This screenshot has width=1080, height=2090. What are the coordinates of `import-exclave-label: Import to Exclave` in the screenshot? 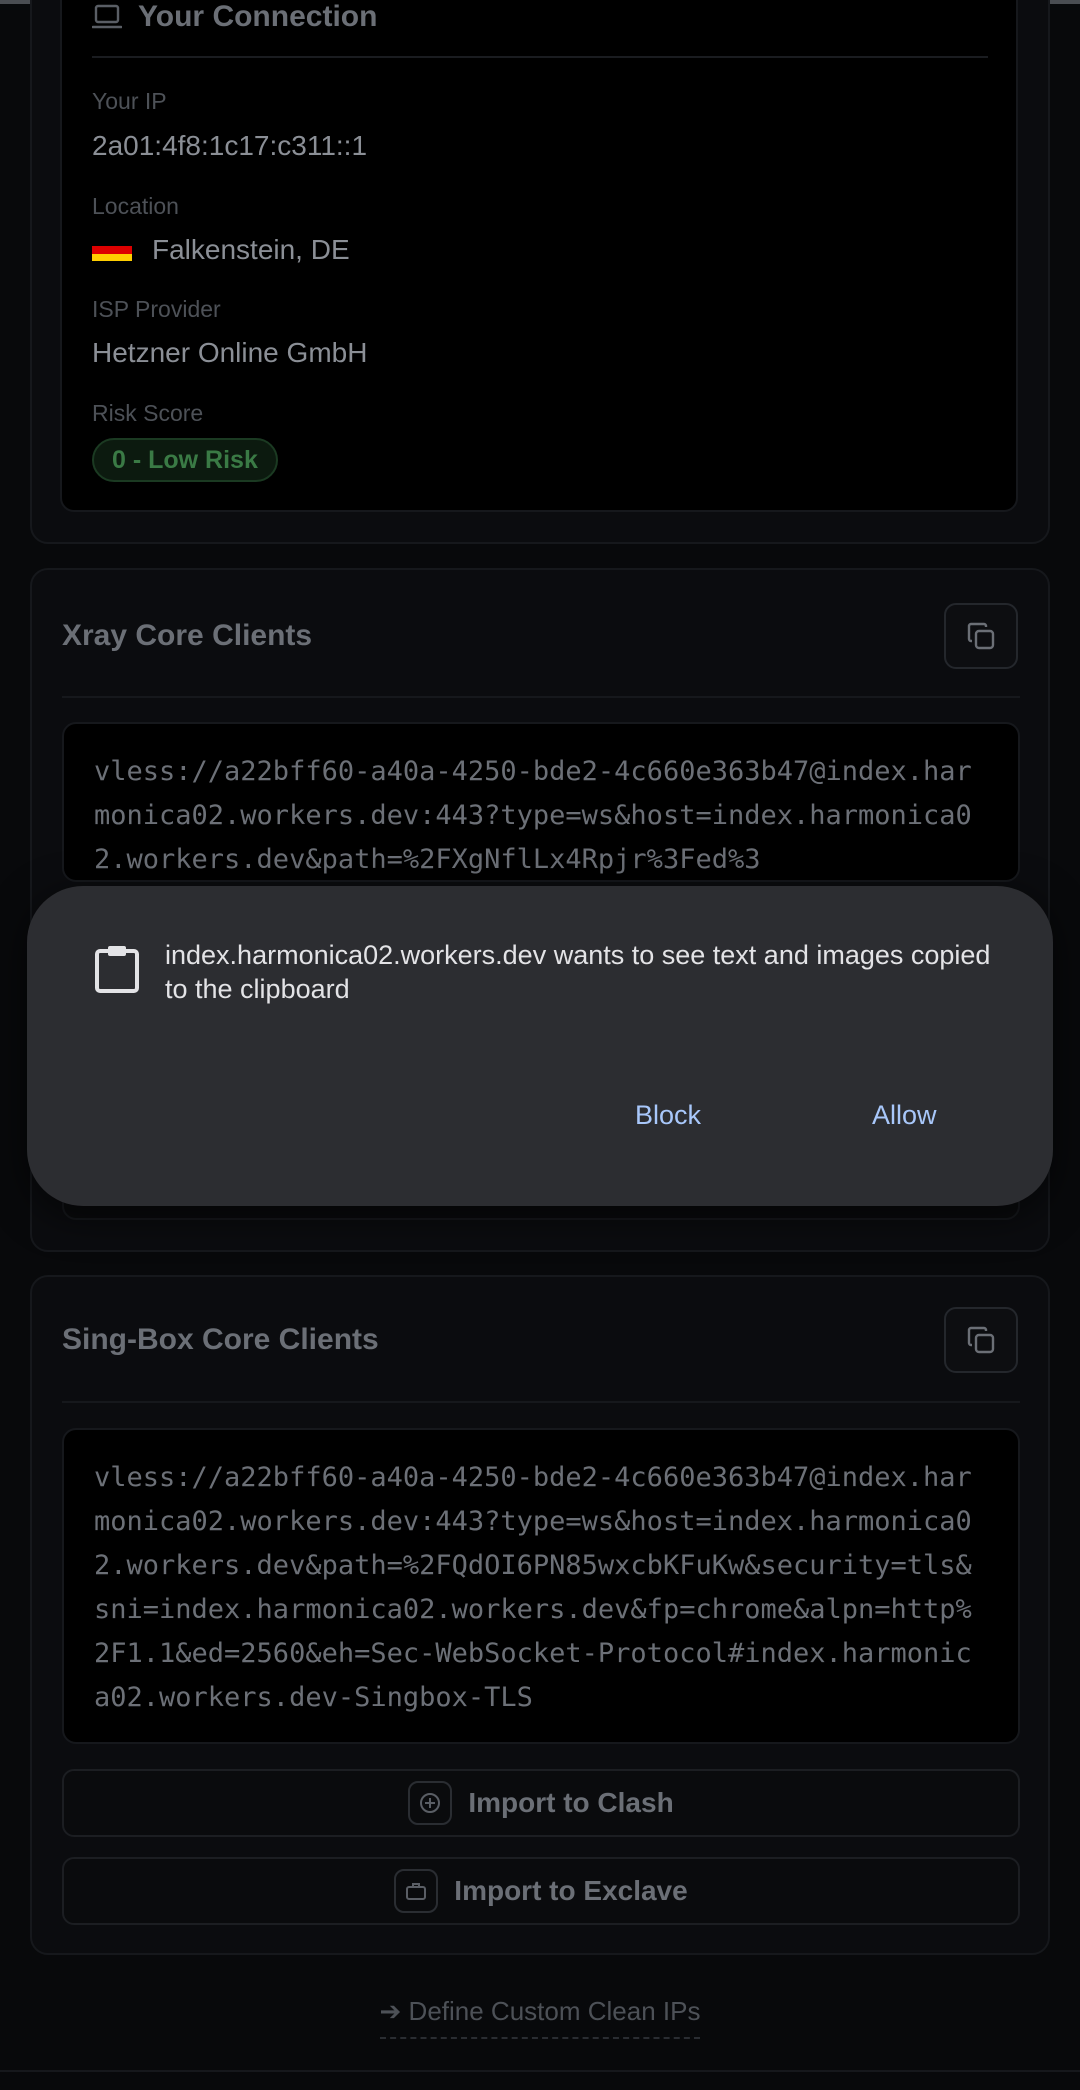 It's located at (571, 1890).